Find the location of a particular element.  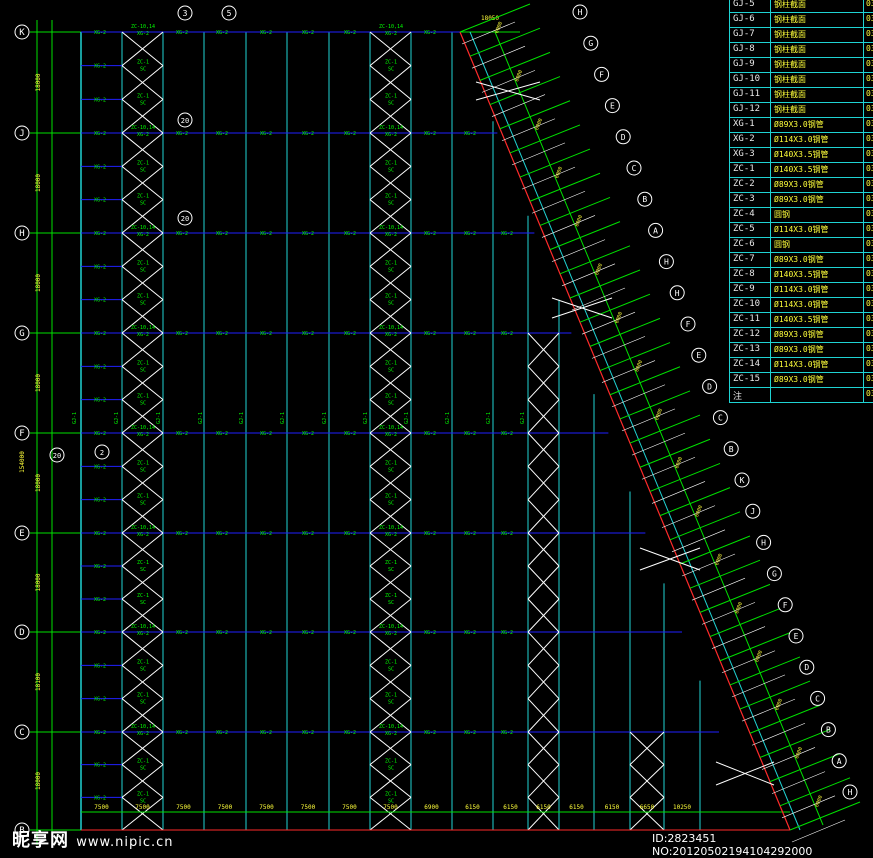

axis-label: E is located at coordinates (21, 534).